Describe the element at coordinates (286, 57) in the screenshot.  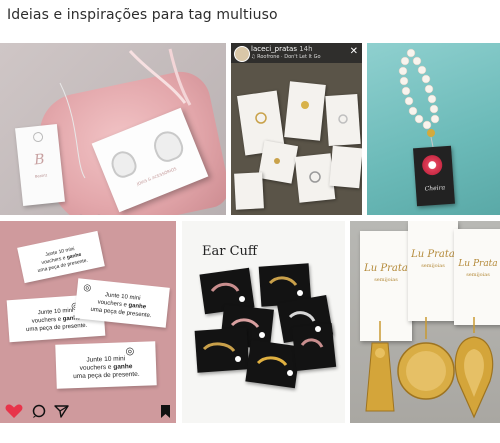
I see `story-song: ♫ Roofrone · Don't Let It Go` at that location.